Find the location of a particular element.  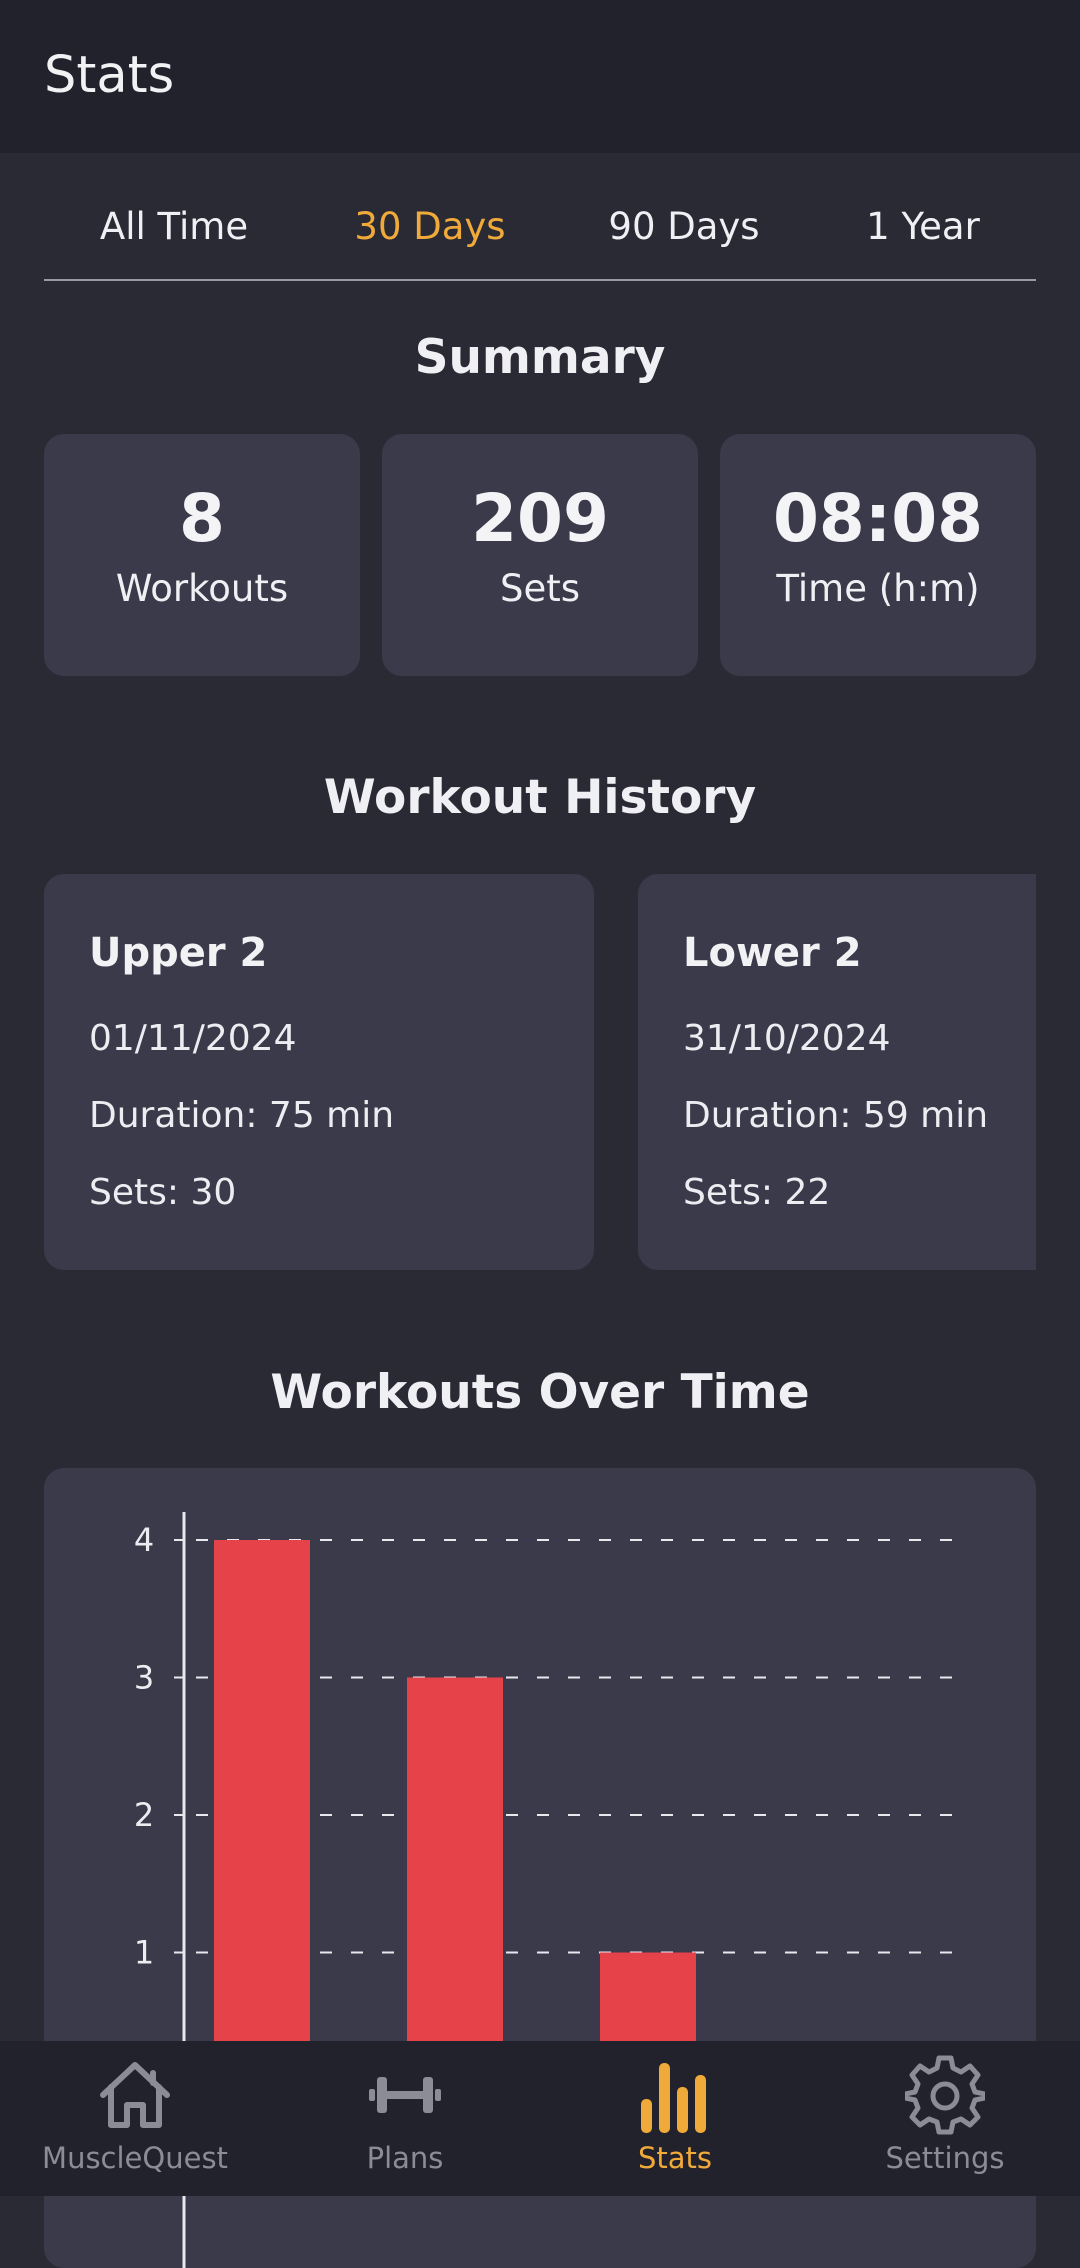

summary-card-time: 08:08 Time (h:m) is located at coordinates (878, 555).